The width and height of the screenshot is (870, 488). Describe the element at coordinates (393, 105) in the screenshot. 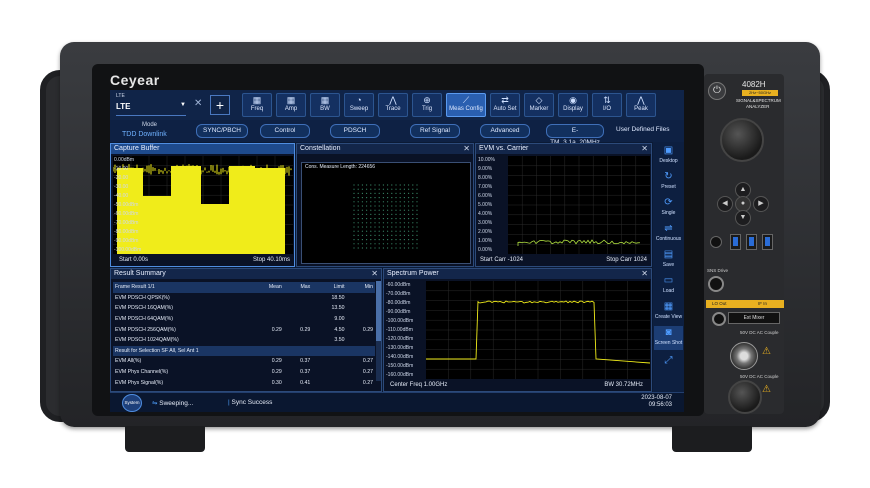

I see `trace-button: ⋀ Trace` at that location.